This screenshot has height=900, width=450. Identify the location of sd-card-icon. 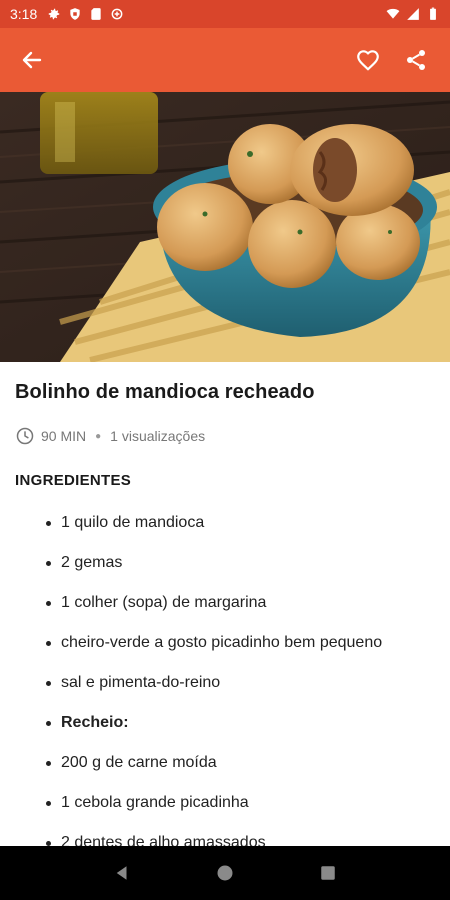
(96, 14).